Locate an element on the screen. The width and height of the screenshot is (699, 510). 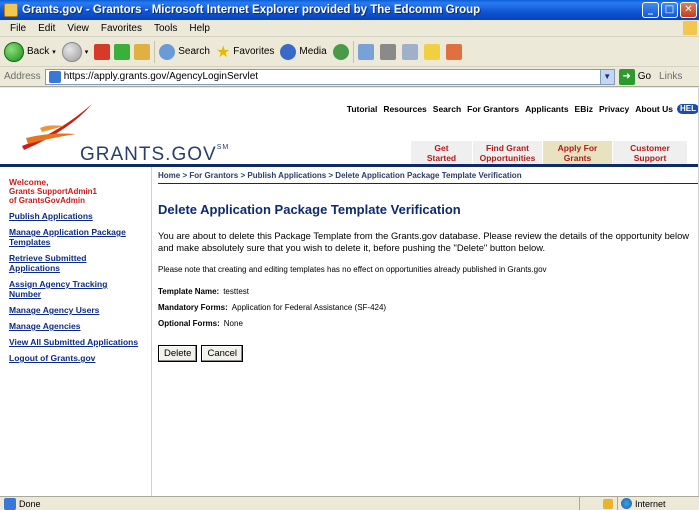
optional-forms-row: Optional Forms: None is located at coordinates (428, 323).